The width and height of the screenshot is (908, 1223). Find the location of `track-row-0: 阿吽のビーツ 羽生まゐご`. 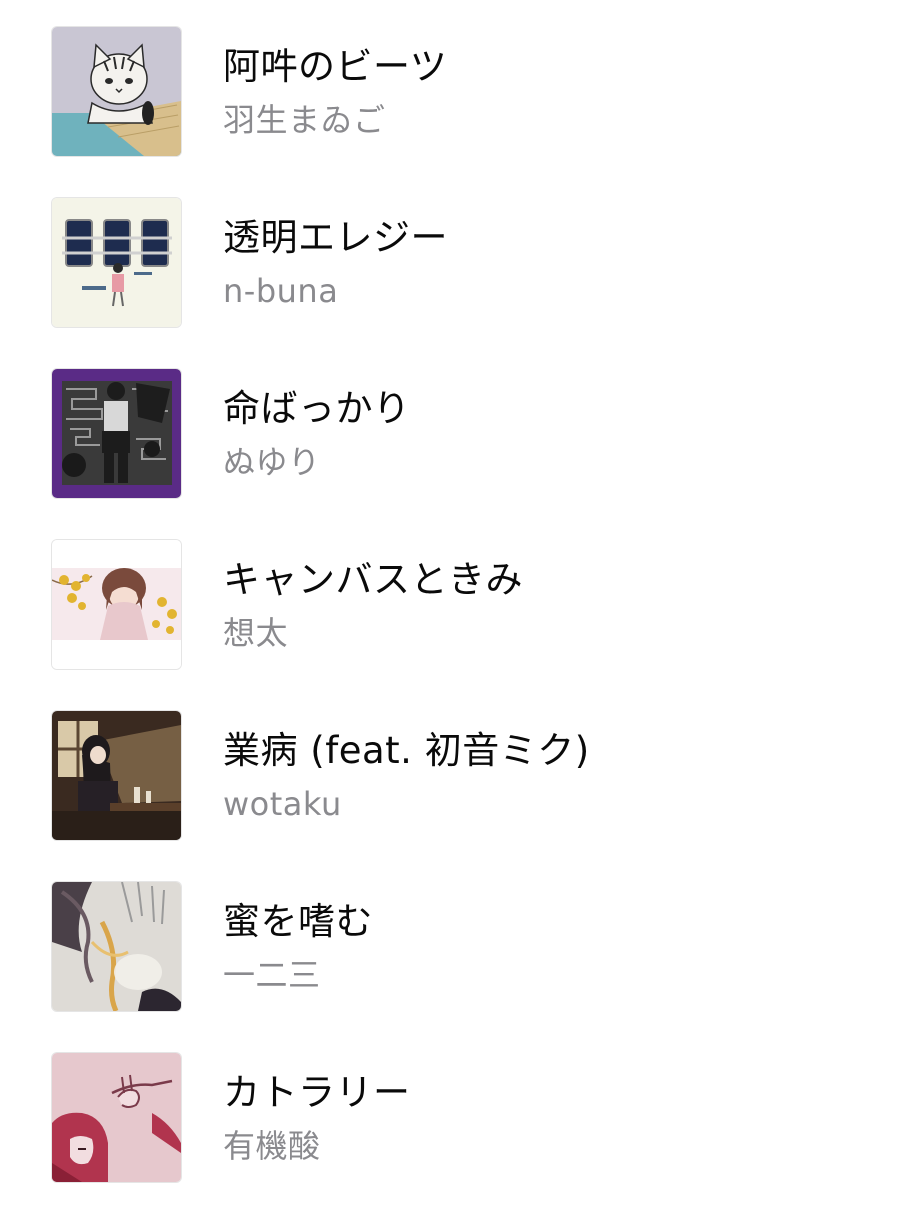

track-row-0: 阿吽のビーツ 羽生まゐご is located at coordinates (454, 112).